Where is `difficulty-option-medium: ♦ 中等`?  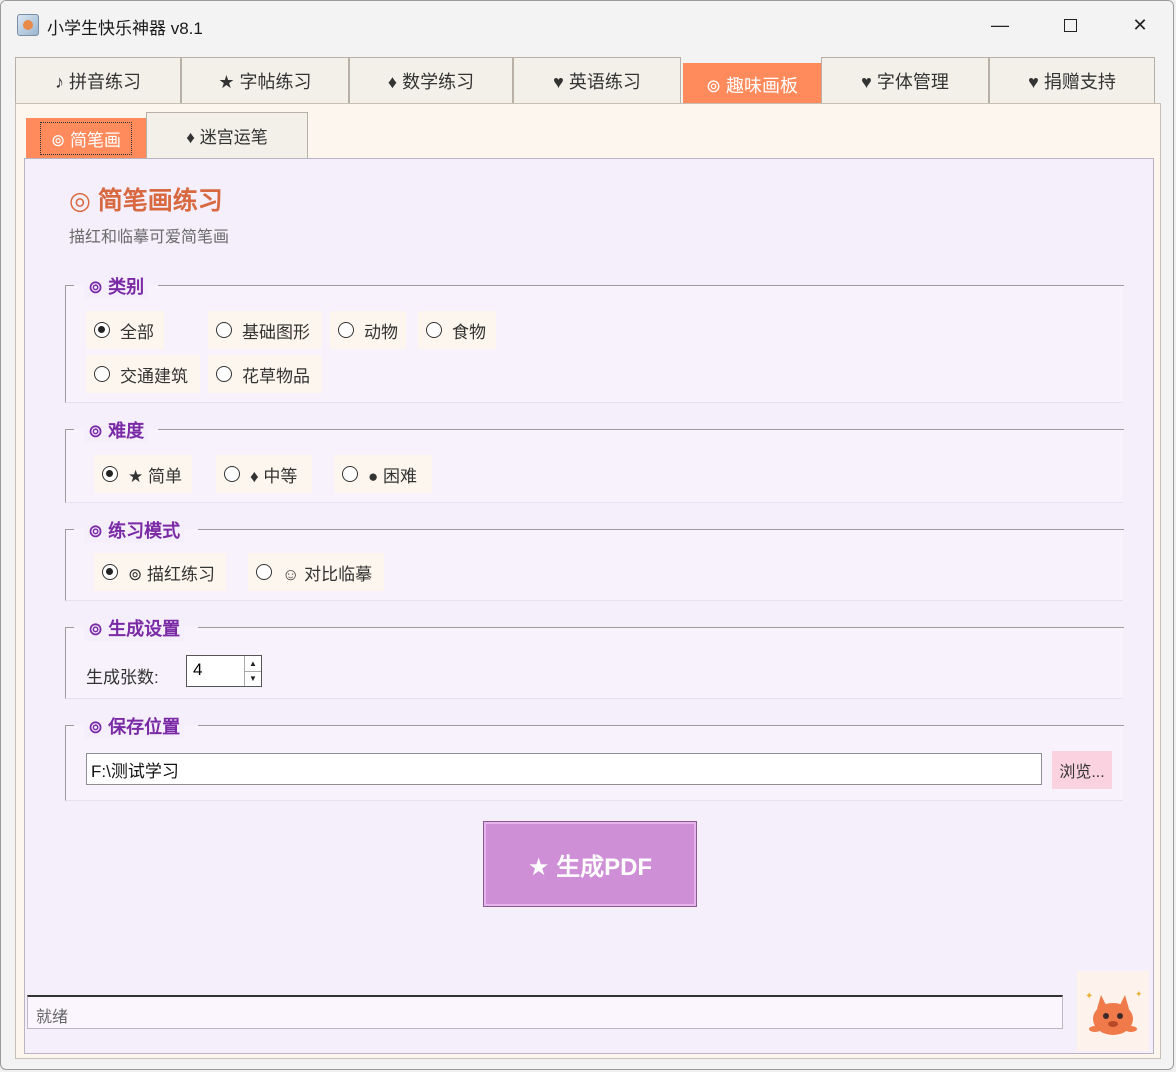 difficulty-option-medium: ♦ 中等 is located at coordinates (264, 474).